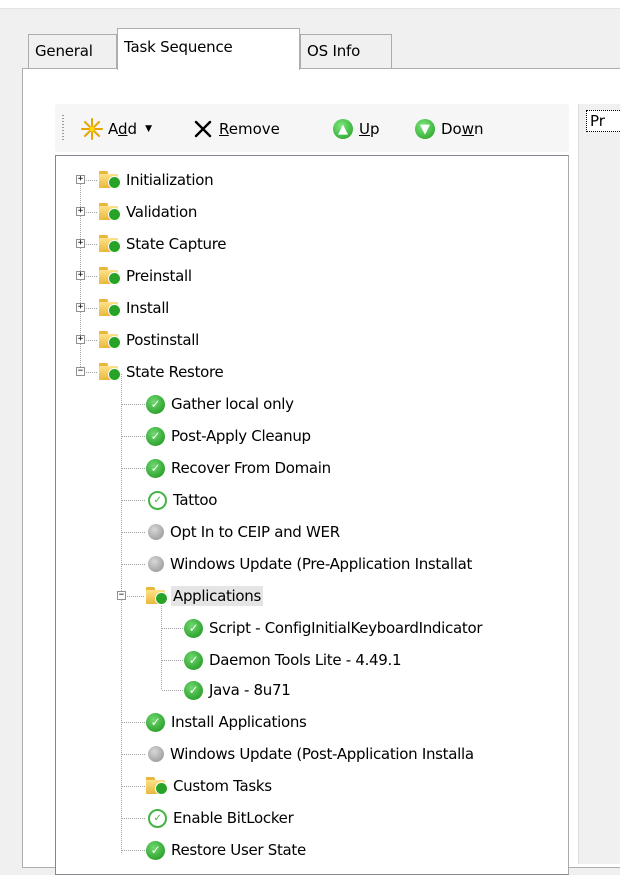 This screenshot has height=875, width=620. I want to click on tree-item-label: Recover From Domain, so click(251, 468).